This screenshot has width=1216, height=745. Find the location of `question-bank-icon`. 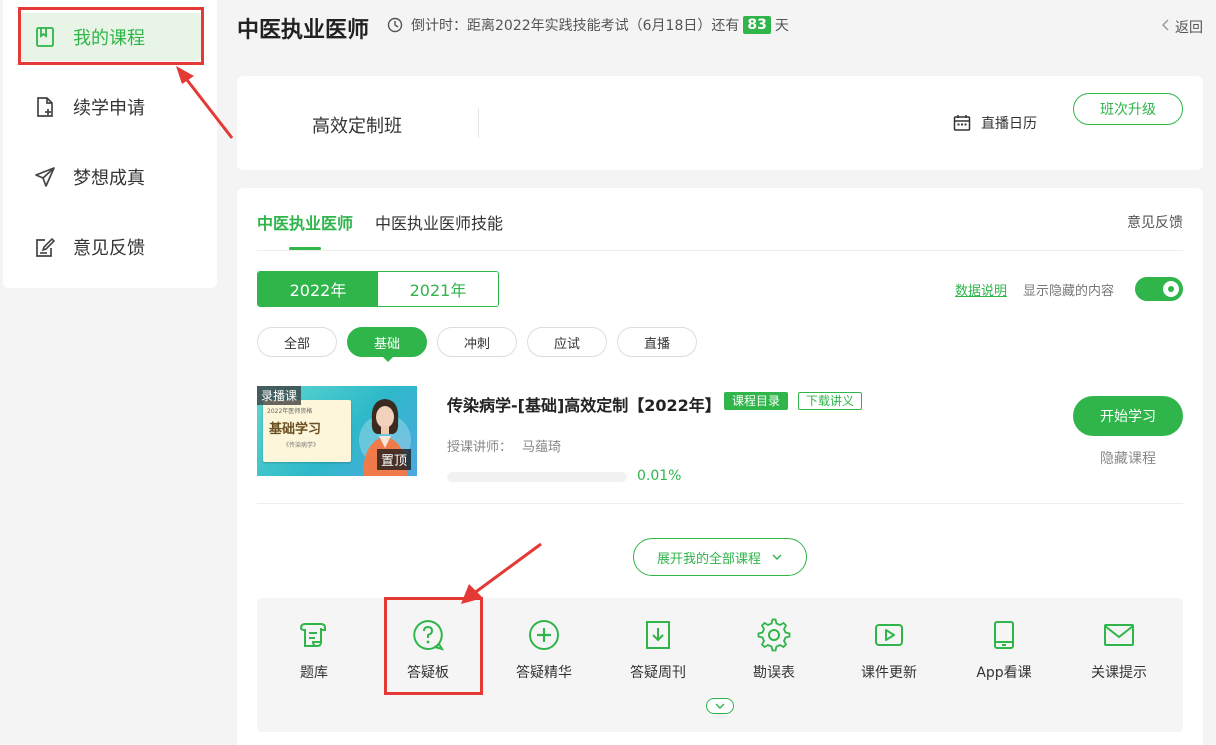

question-bank-icon is located at coordinates (312, 635).